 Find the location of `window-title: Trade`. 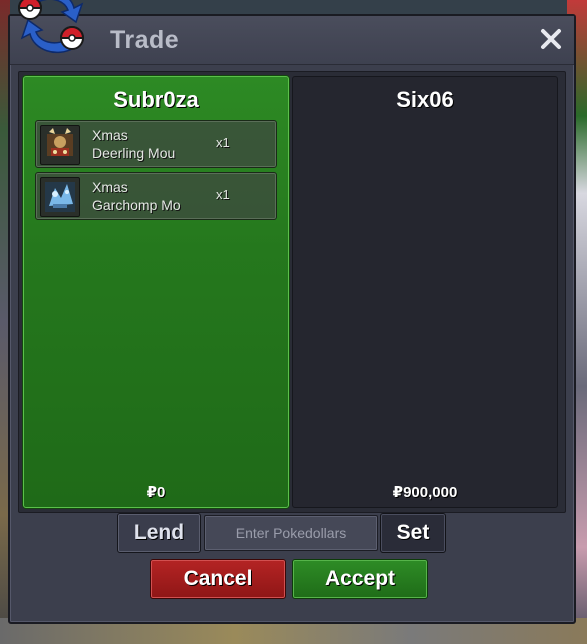

window-title: Trade is located at coordinates (145, 40).